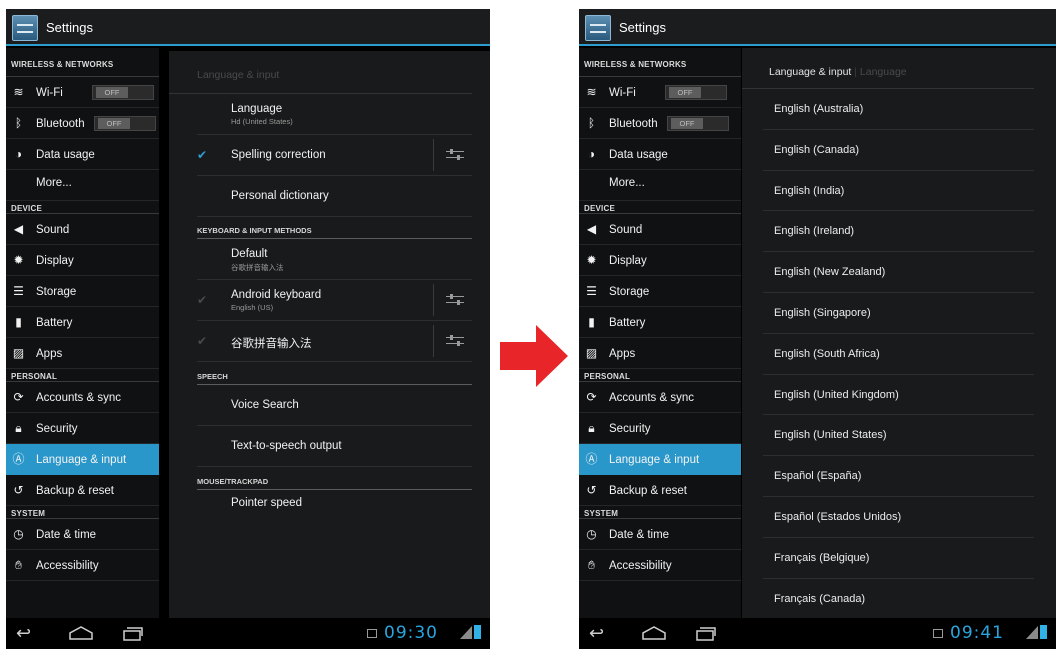 Image resolution: width=1056 pixels, height=649 pixels. Describe the element at coordinates (626, 230) in the screenshot. I see `sidebar-item-label: Sound` at that location.